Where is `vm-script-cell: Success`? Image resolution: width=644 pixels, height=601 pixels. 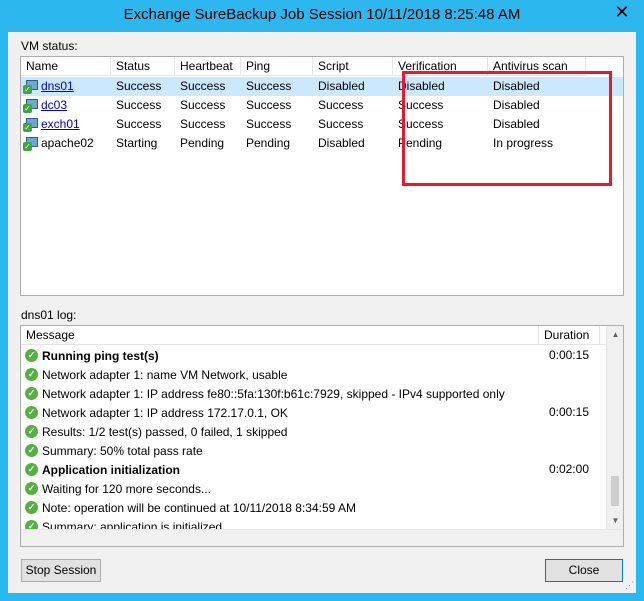 vm-script-cell: Success is located at coordinates (341, 105).